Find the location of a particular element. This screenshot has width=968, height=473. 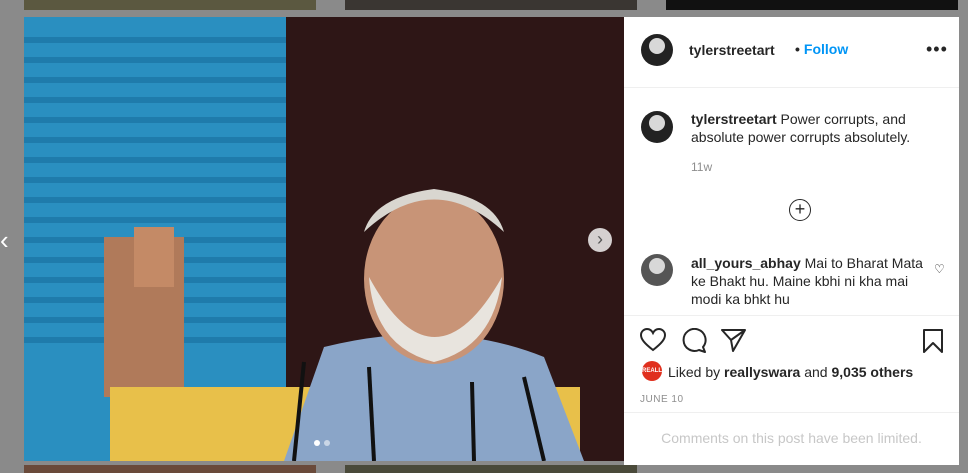

load-more-comments-icon: + is located at coordinates (800, 210).